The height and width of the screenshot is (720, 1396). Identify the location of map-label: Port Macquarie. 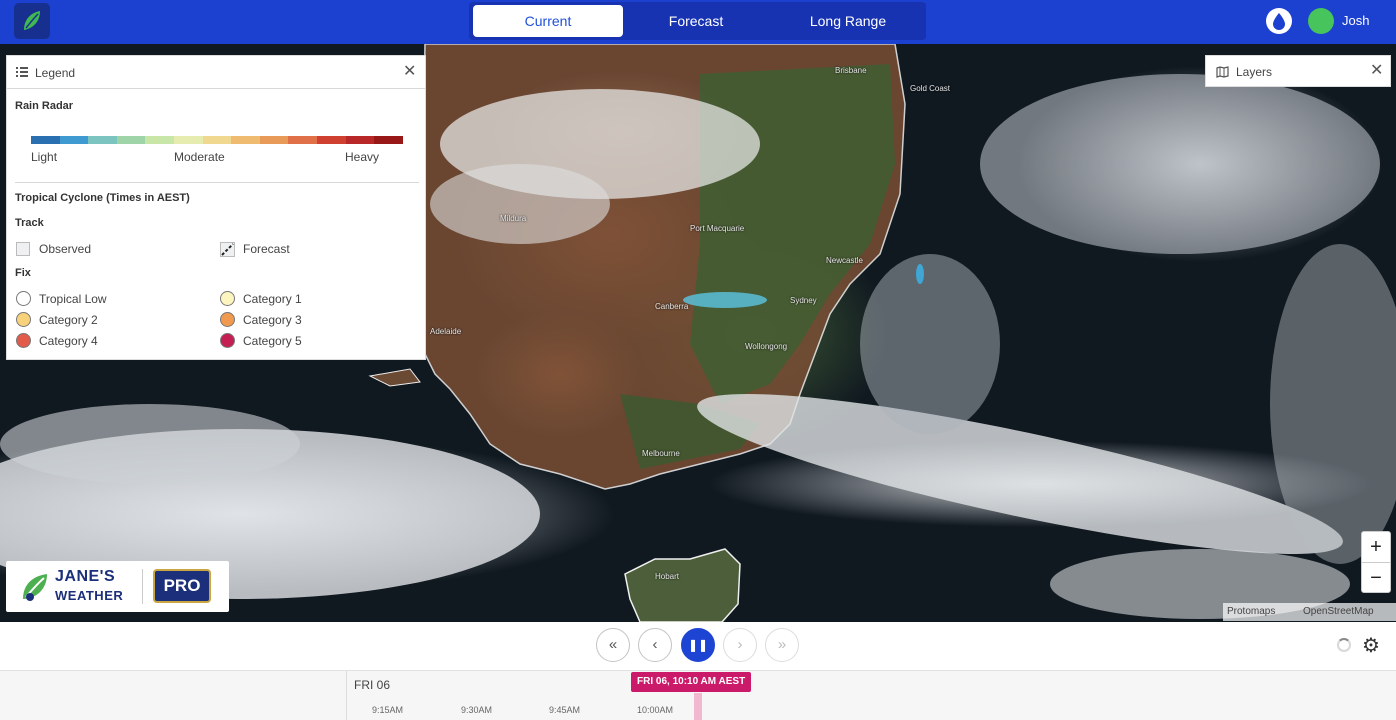
(717, 228).